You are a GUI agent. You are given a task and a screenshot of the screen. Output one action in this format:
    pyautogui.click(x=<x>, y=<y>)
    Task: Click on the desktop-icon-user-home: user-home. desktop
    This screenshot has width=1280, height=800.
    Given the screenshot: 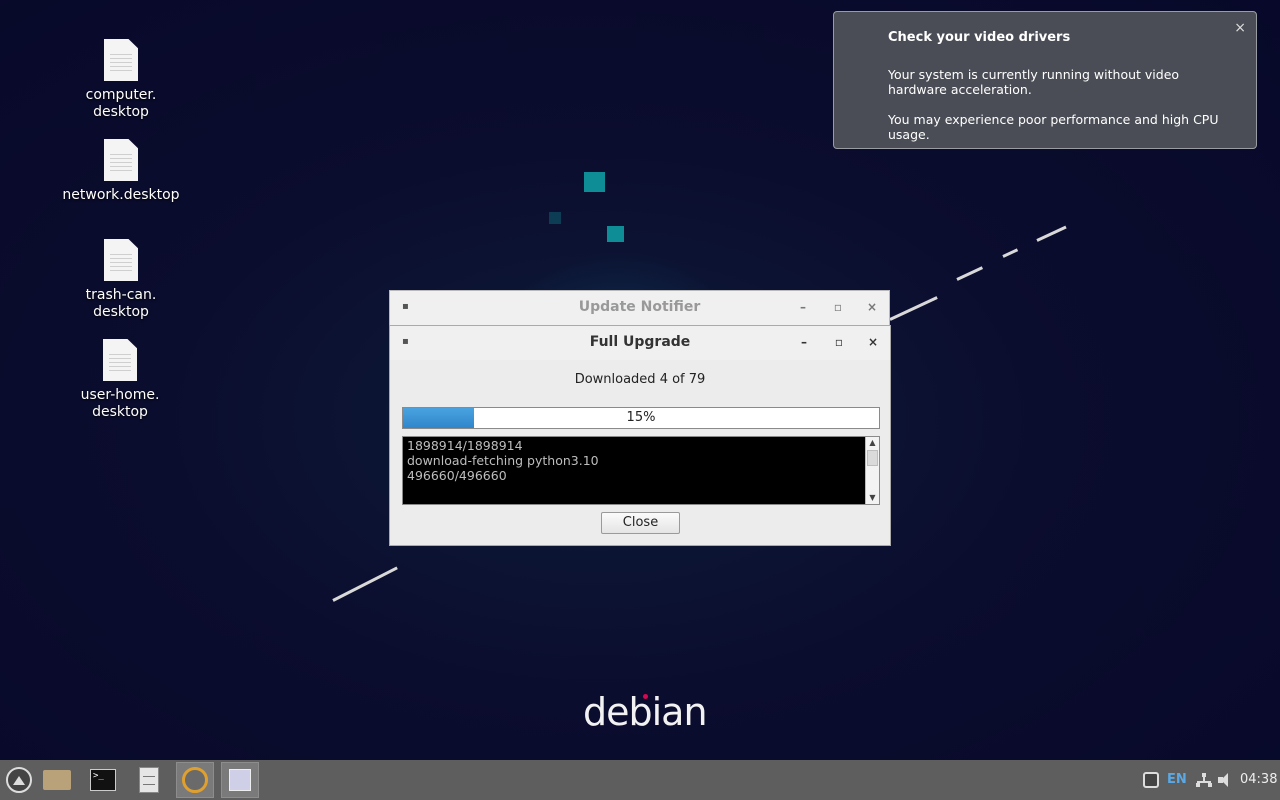 What is the action you would take?
    pyautogui.click(x=120, y=380)
    